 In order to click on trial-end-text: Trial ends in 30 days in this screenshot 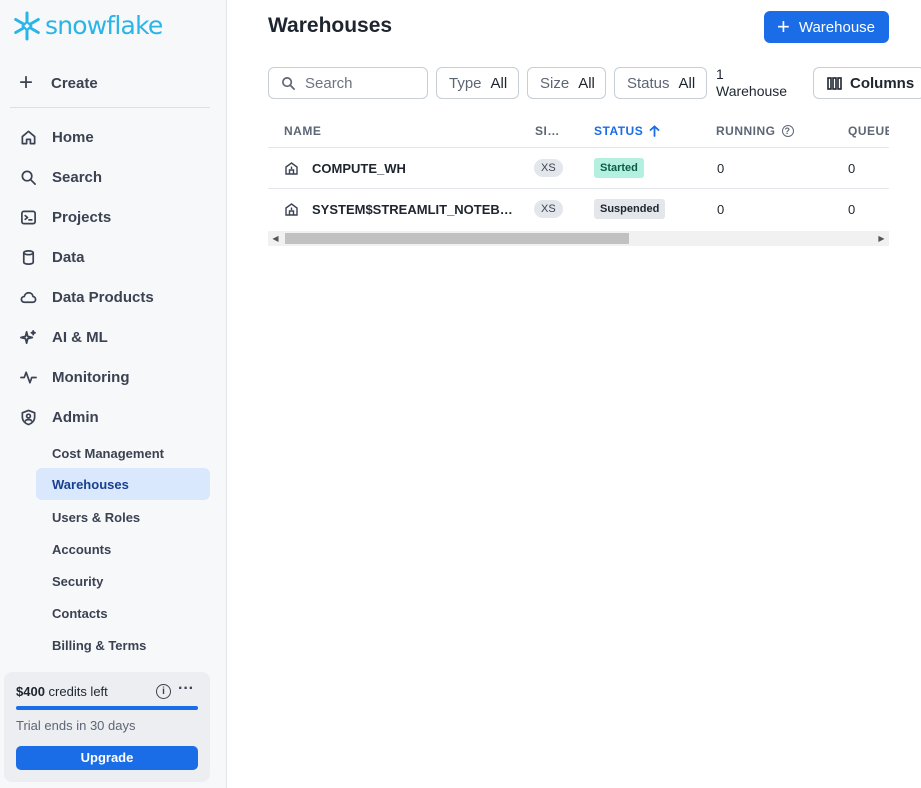, I will do `click(76, 725)`.